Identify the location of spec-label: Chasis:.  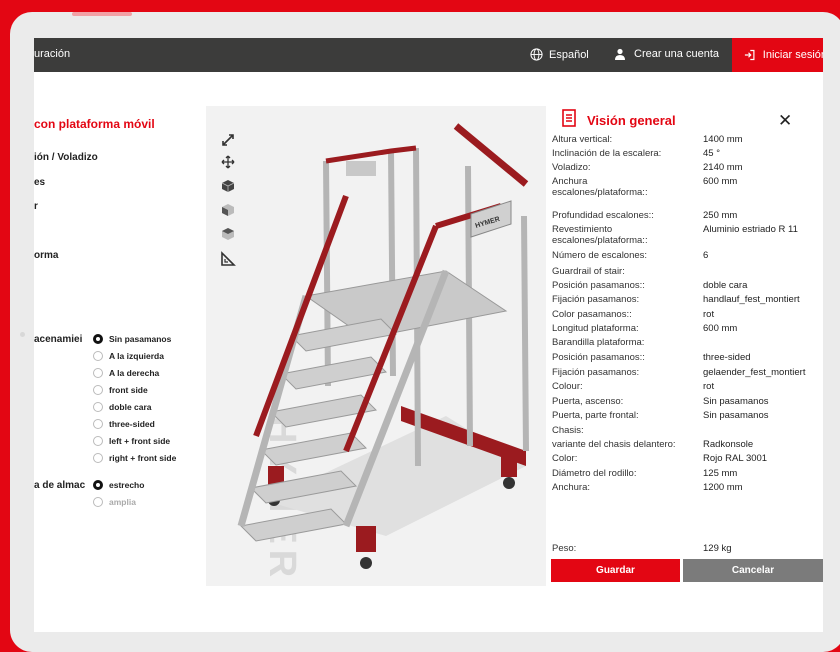
(568, 430).